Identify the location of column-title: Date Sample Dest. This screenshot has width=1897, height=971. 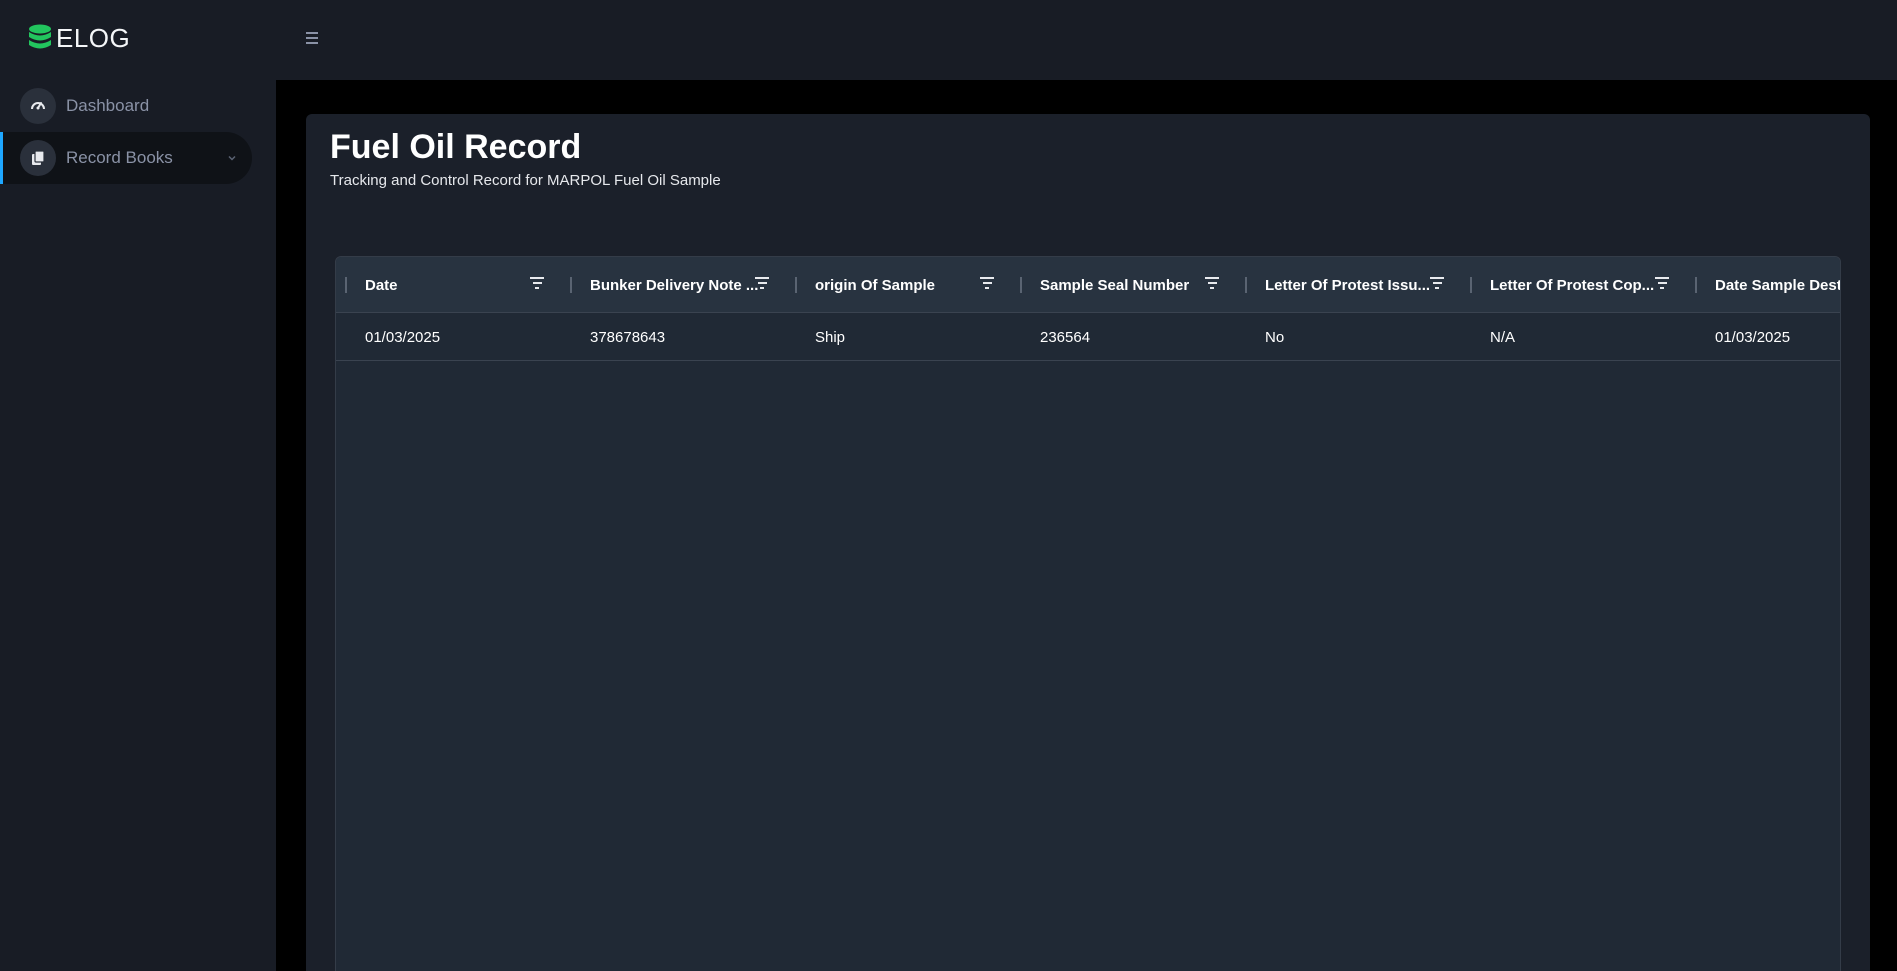
(1778, 285).